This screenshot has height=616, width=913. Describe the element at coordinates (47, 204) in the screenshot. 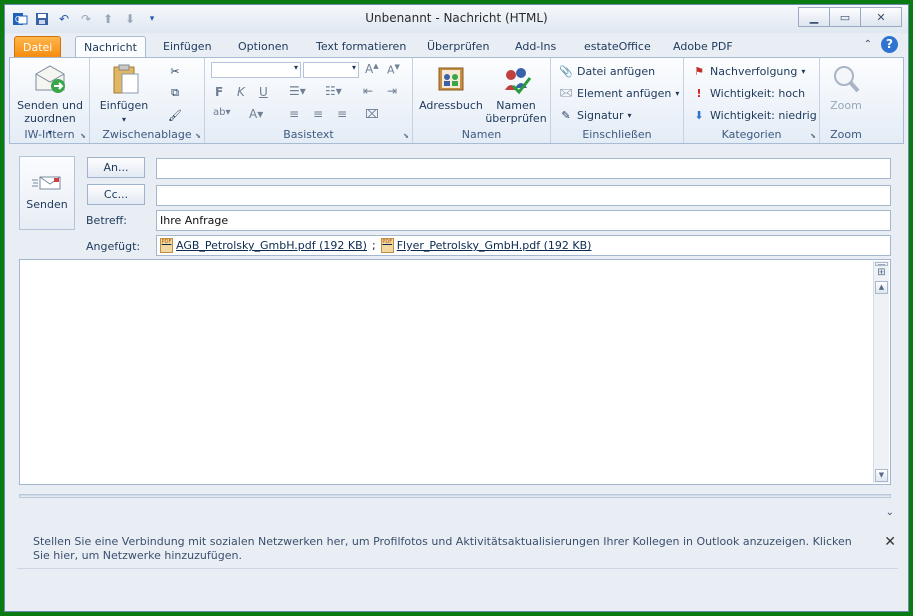

I see `send-label: Senden` at that location.